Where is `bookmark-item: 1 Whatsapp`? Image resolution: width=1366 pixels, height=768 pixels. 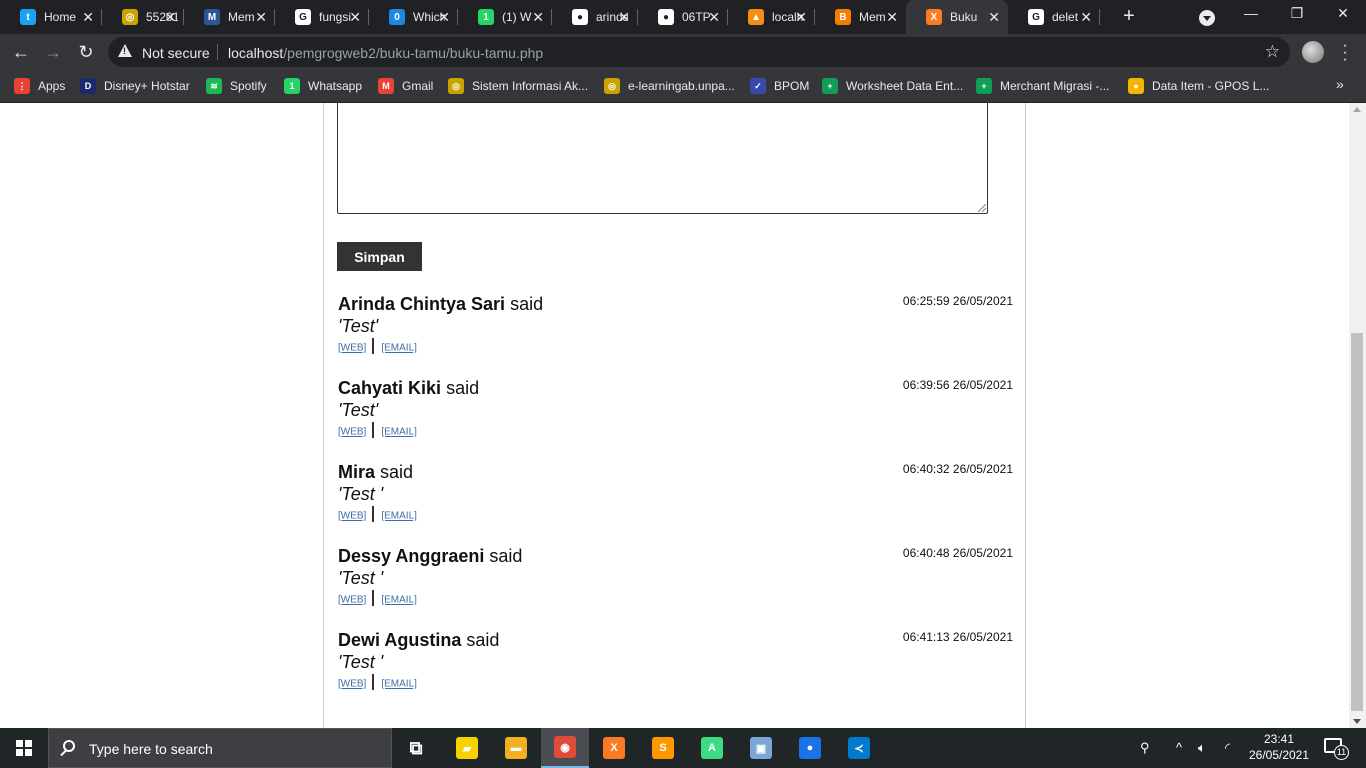
bookmark-item: 1 Whatsapp is located at coordinates (323, 86).